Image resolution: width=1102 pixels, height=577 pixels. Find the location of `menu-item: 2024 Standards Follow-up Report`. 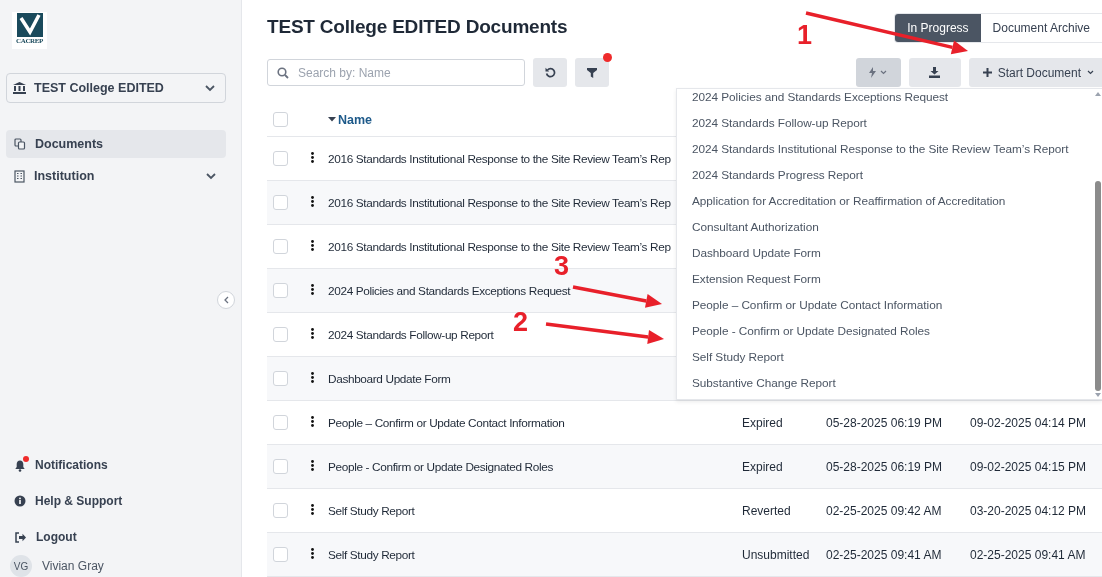

menu-item: 2024 Standards Follow-up Report is located at coordinates (885, 123).